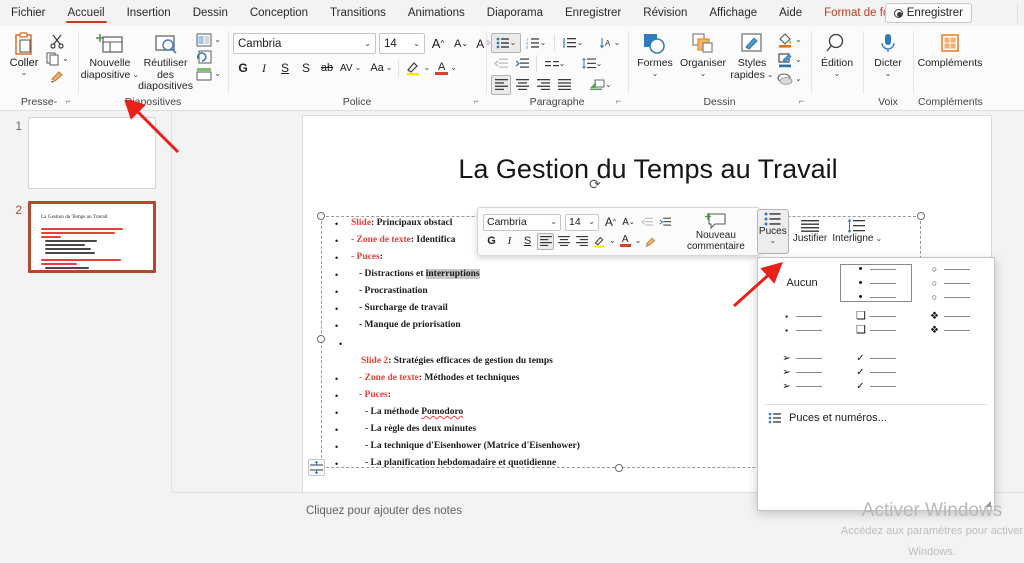 This screenshot has width=1024, height=563. What do you see at coordinates (703, 53) in the screenshot?
I see `arrange-button: Organiser ⌄` at bounding box center [703, 53].